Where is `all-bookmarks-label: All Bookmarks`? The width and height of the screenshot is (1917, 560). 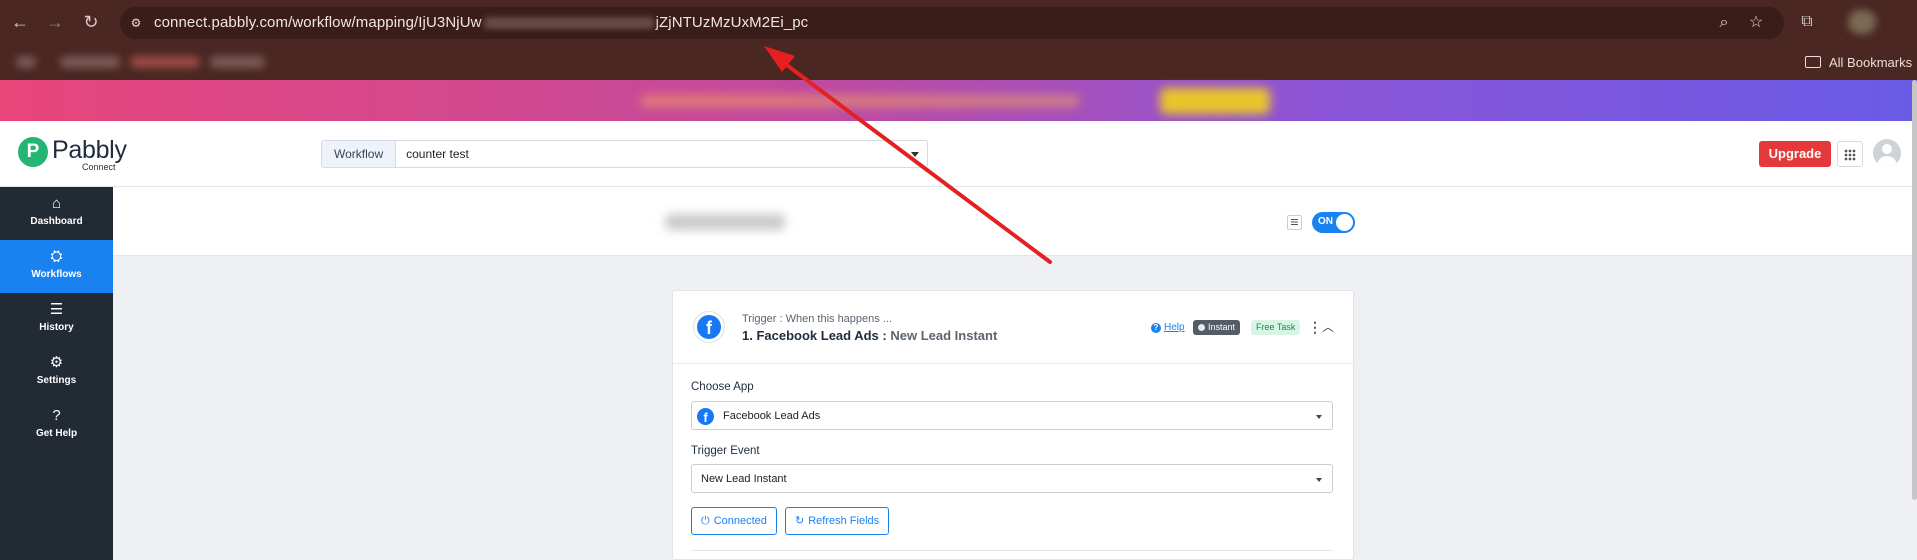
all-bookmarks-label: All Bookmarks is located at coordinates (1871, 62).